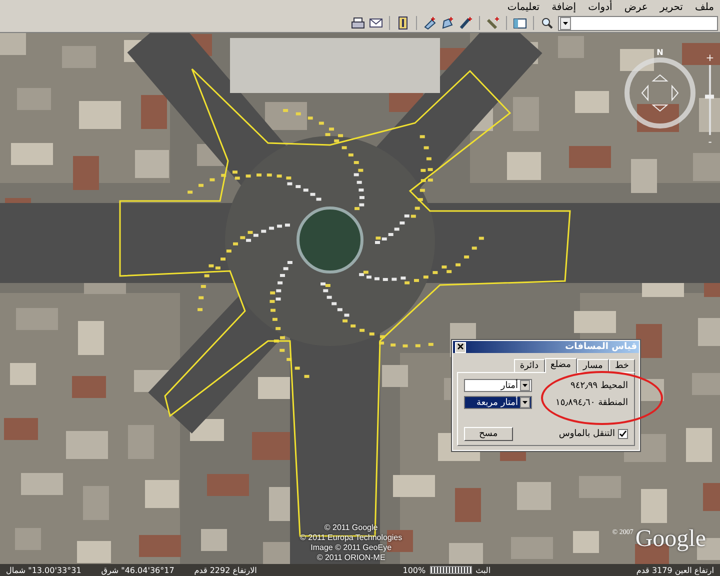 Image resolution: width=720 pixels, height=576 pixels. I want to click on measurement-text: المنطقة ١٥٫٨٩٤٫٦٠, so click(592, 403).